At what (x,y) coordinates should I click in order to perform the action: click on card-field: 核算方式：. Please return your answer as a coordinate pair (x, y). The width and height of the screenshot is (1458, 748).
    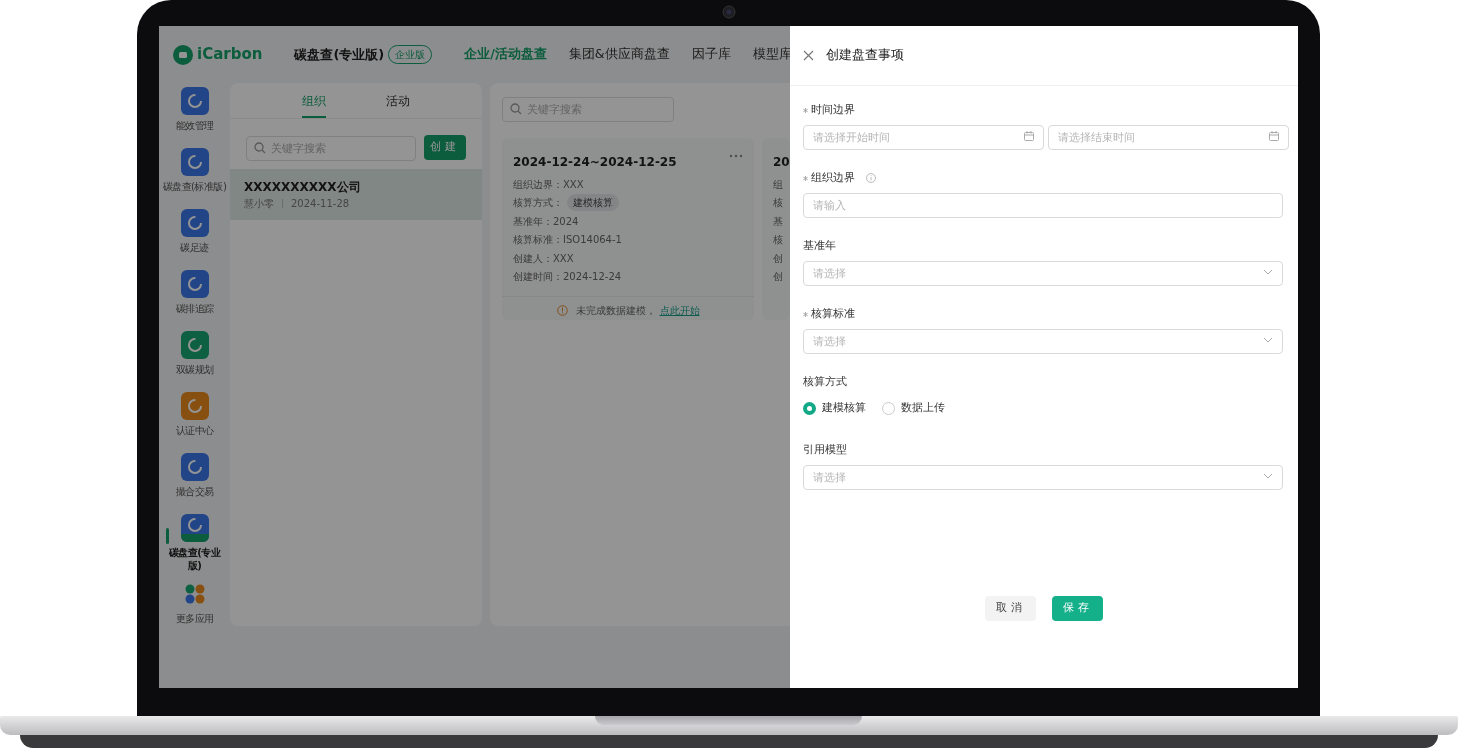
    Looking at the image, I should click on (538, 203).